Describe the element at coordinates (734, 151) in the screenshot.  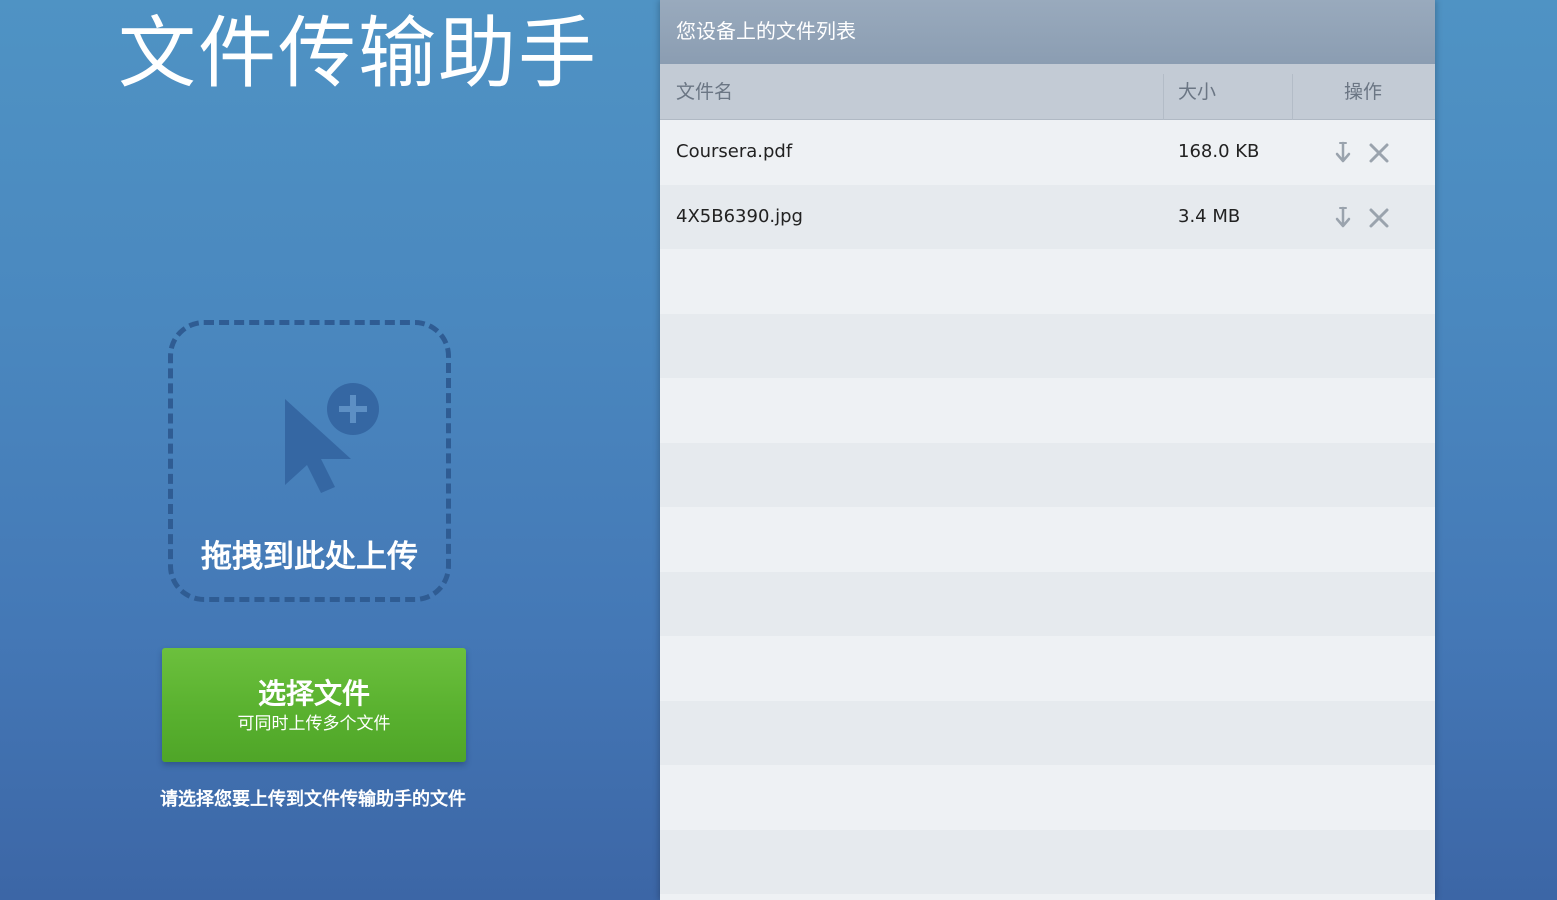
I see `file-name: Coursera.pdf` at that location.